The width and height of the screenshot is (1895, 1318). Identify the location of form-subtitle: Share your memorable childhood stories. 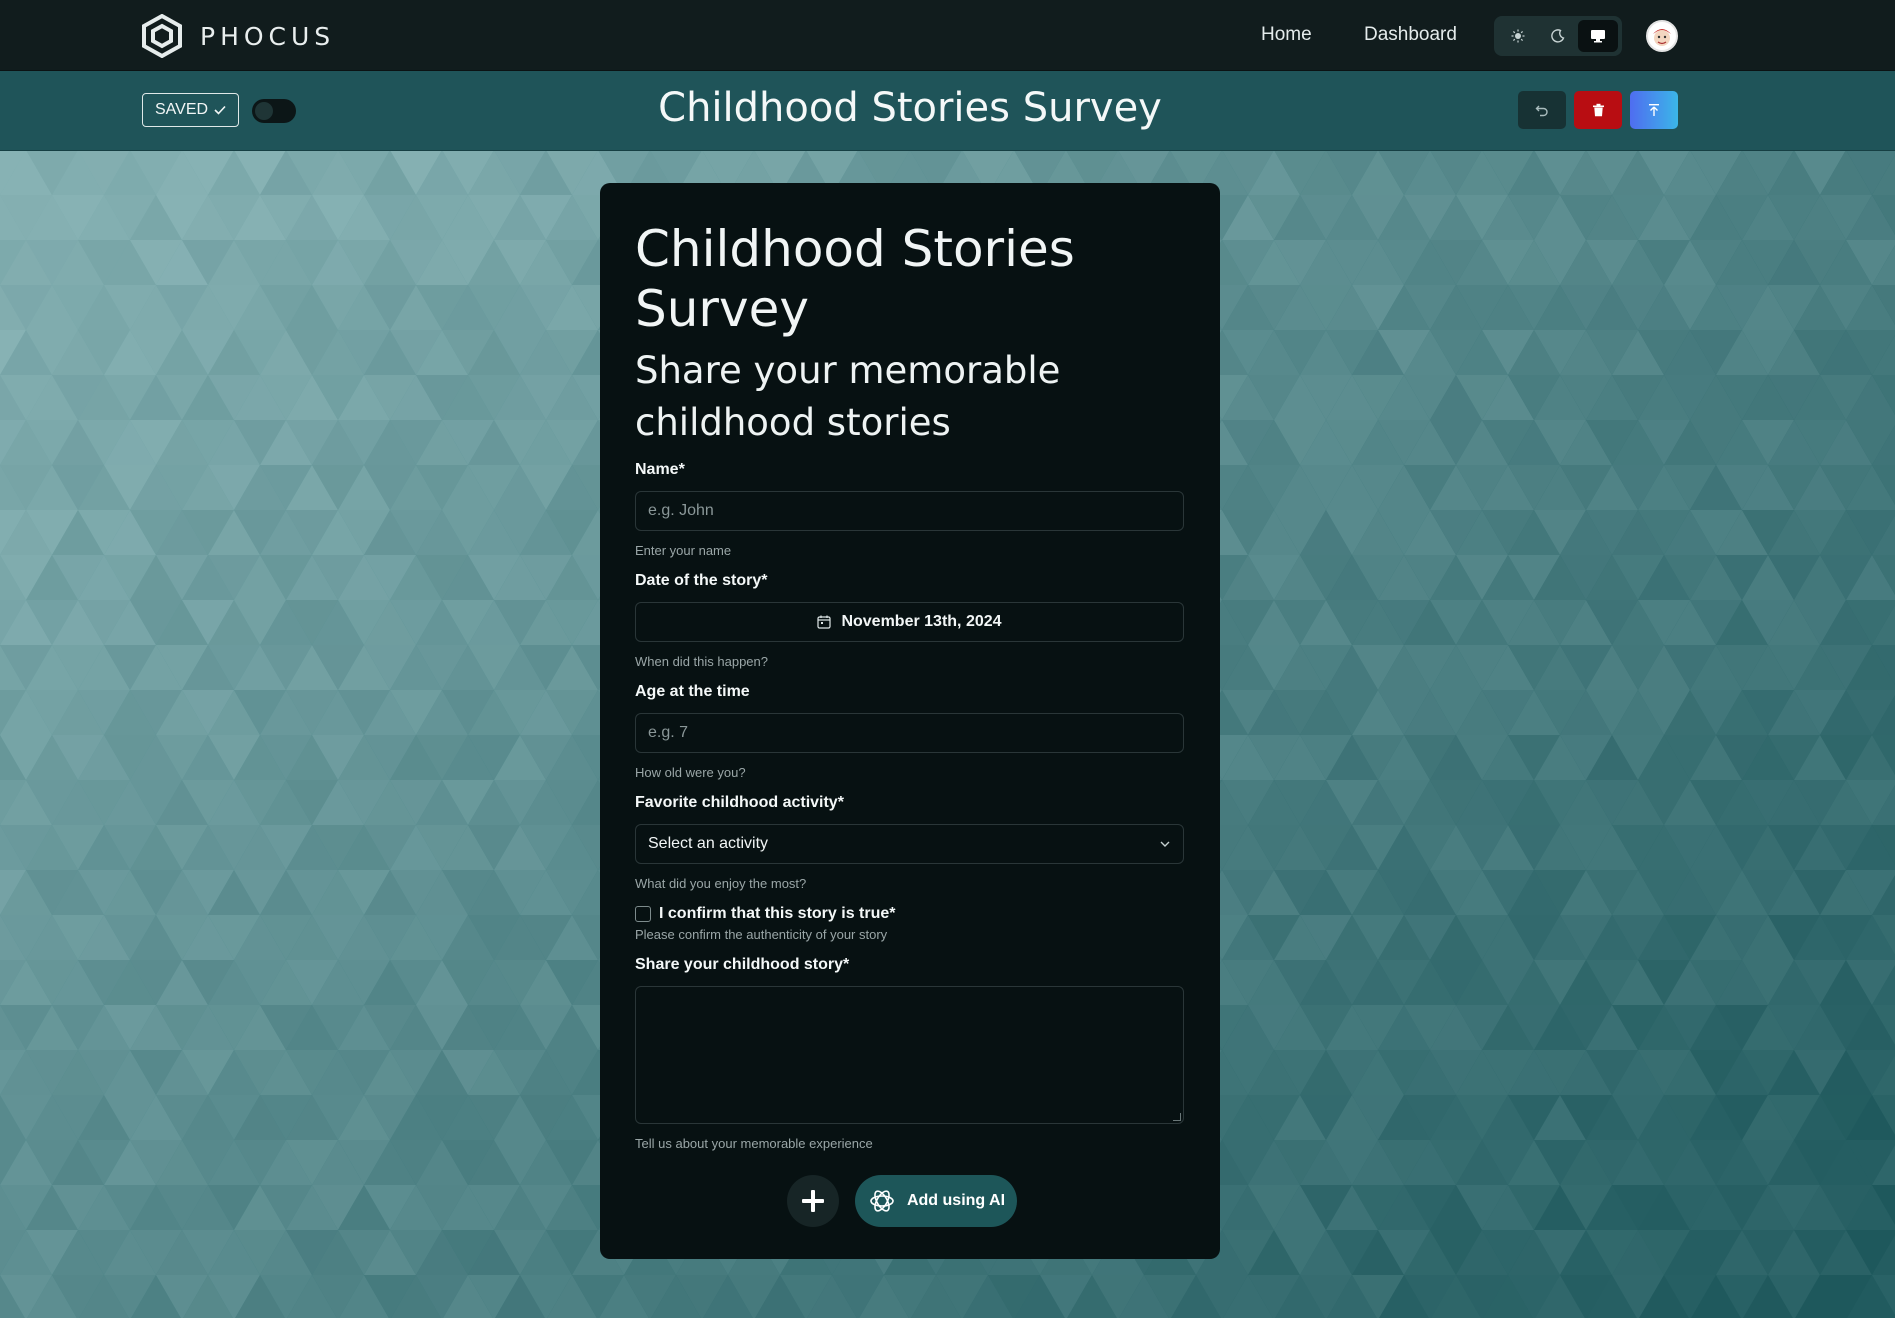
(848, 396).